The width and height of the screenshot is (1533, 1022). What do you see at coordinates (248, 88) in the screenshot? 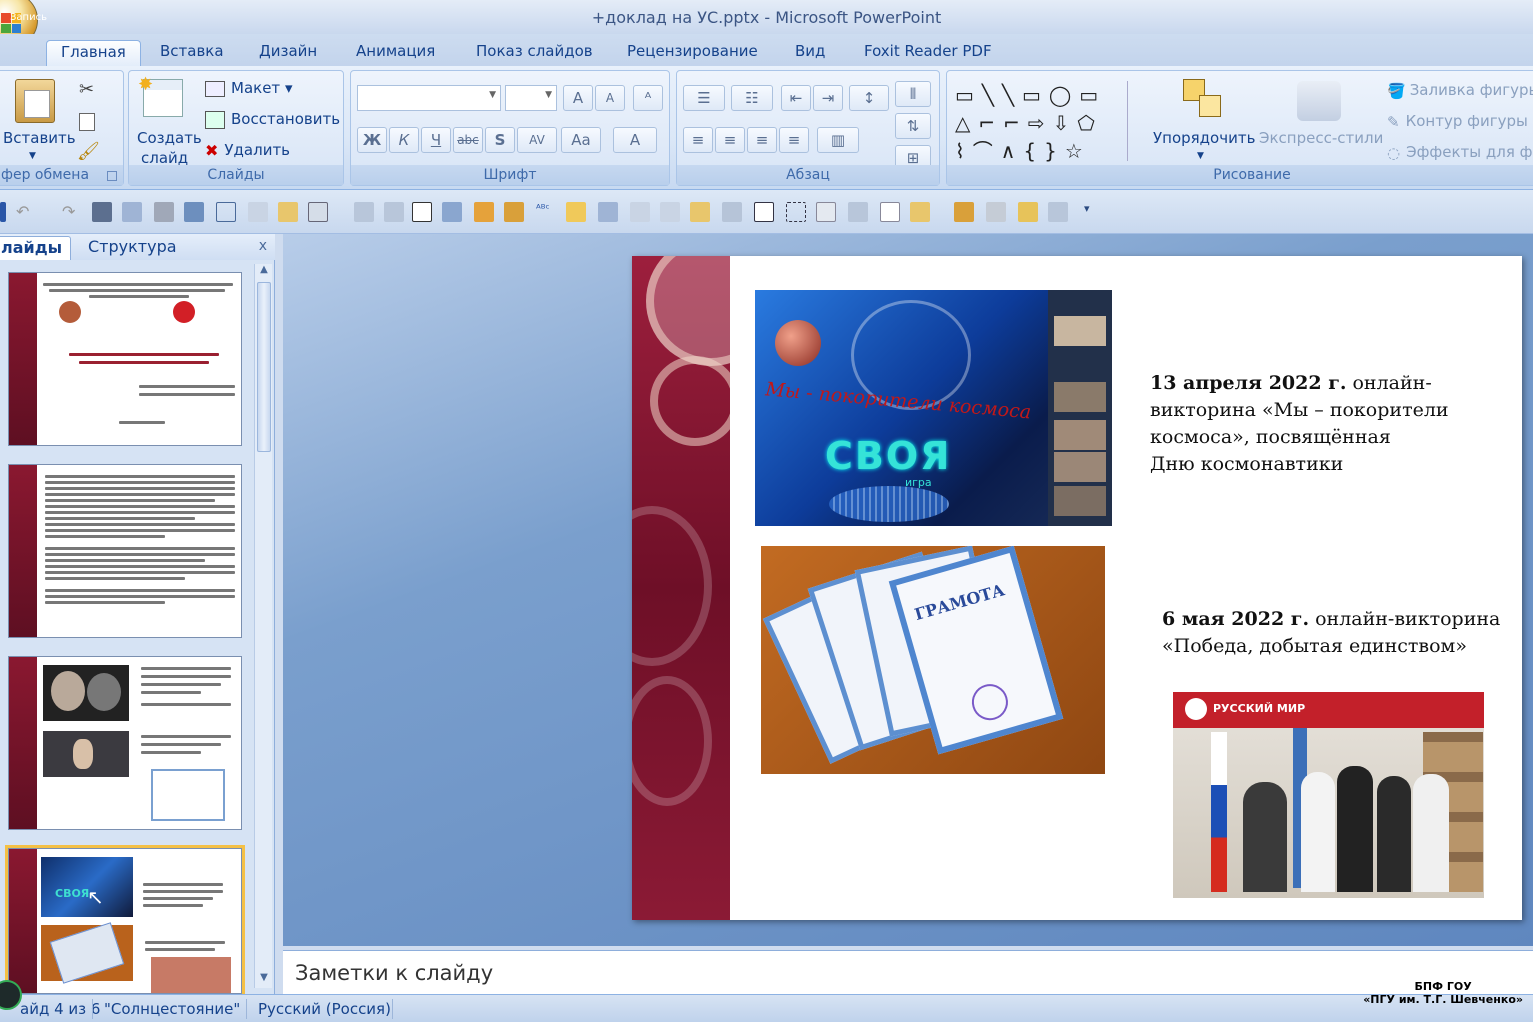
I see `layout-button: Макет ▾` at bounding box center [248, 88].